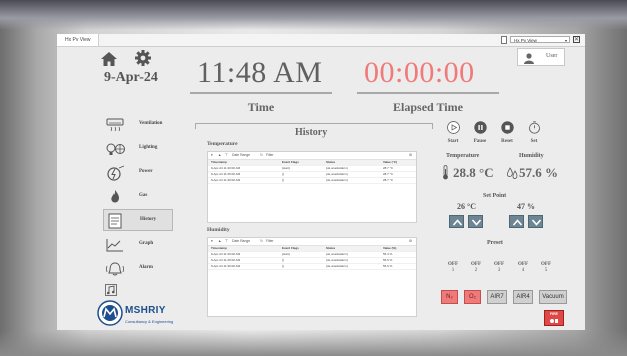 Image resolution: width=627 pixels, height=356 pixels. I want to click on sidebar-item-label: Gas, so click(143, 195).